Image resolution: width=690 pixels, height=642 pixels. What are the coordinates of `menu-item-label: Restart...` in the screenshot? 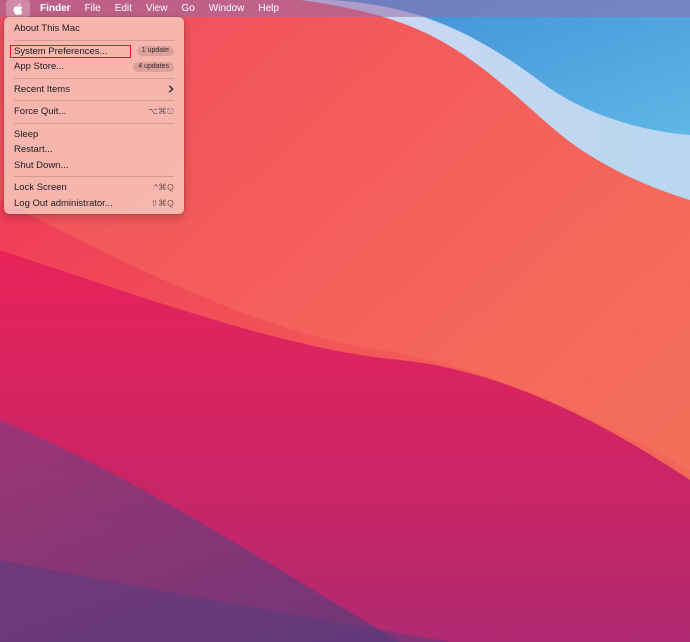 It's located at (33, 149).